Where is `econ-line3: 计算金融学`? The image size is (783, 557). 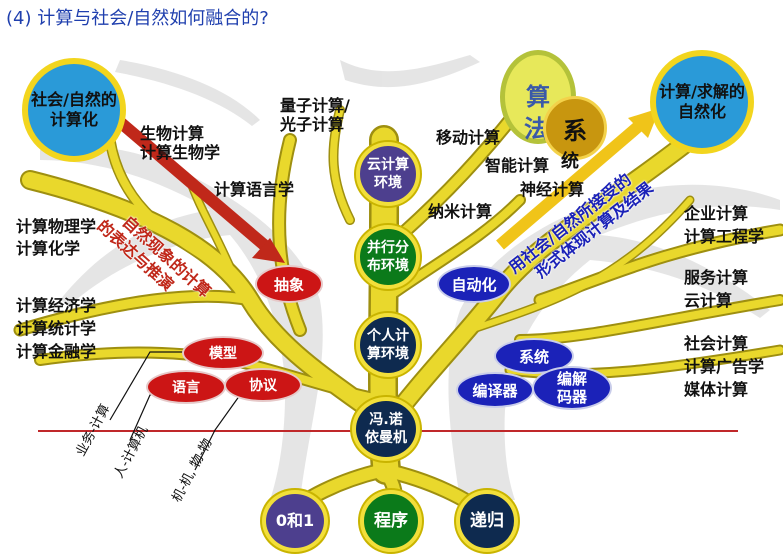
econ-line3: 计算金融学 is located at coordinates (56, 351).